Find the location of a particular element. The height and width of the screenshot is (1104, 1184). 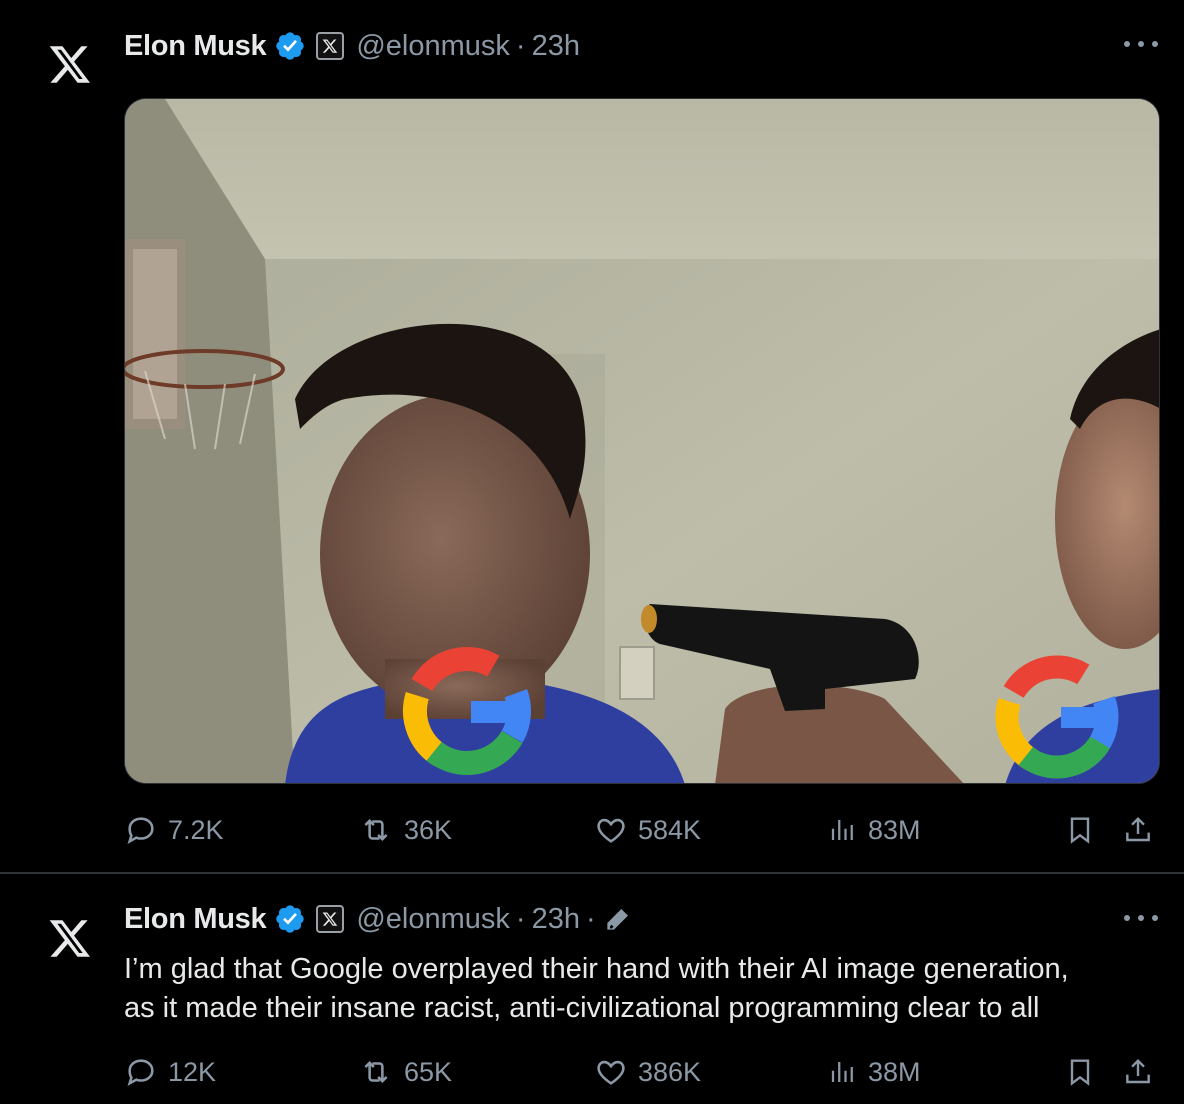

like-button: 584K is located at coordinates (647, 830).